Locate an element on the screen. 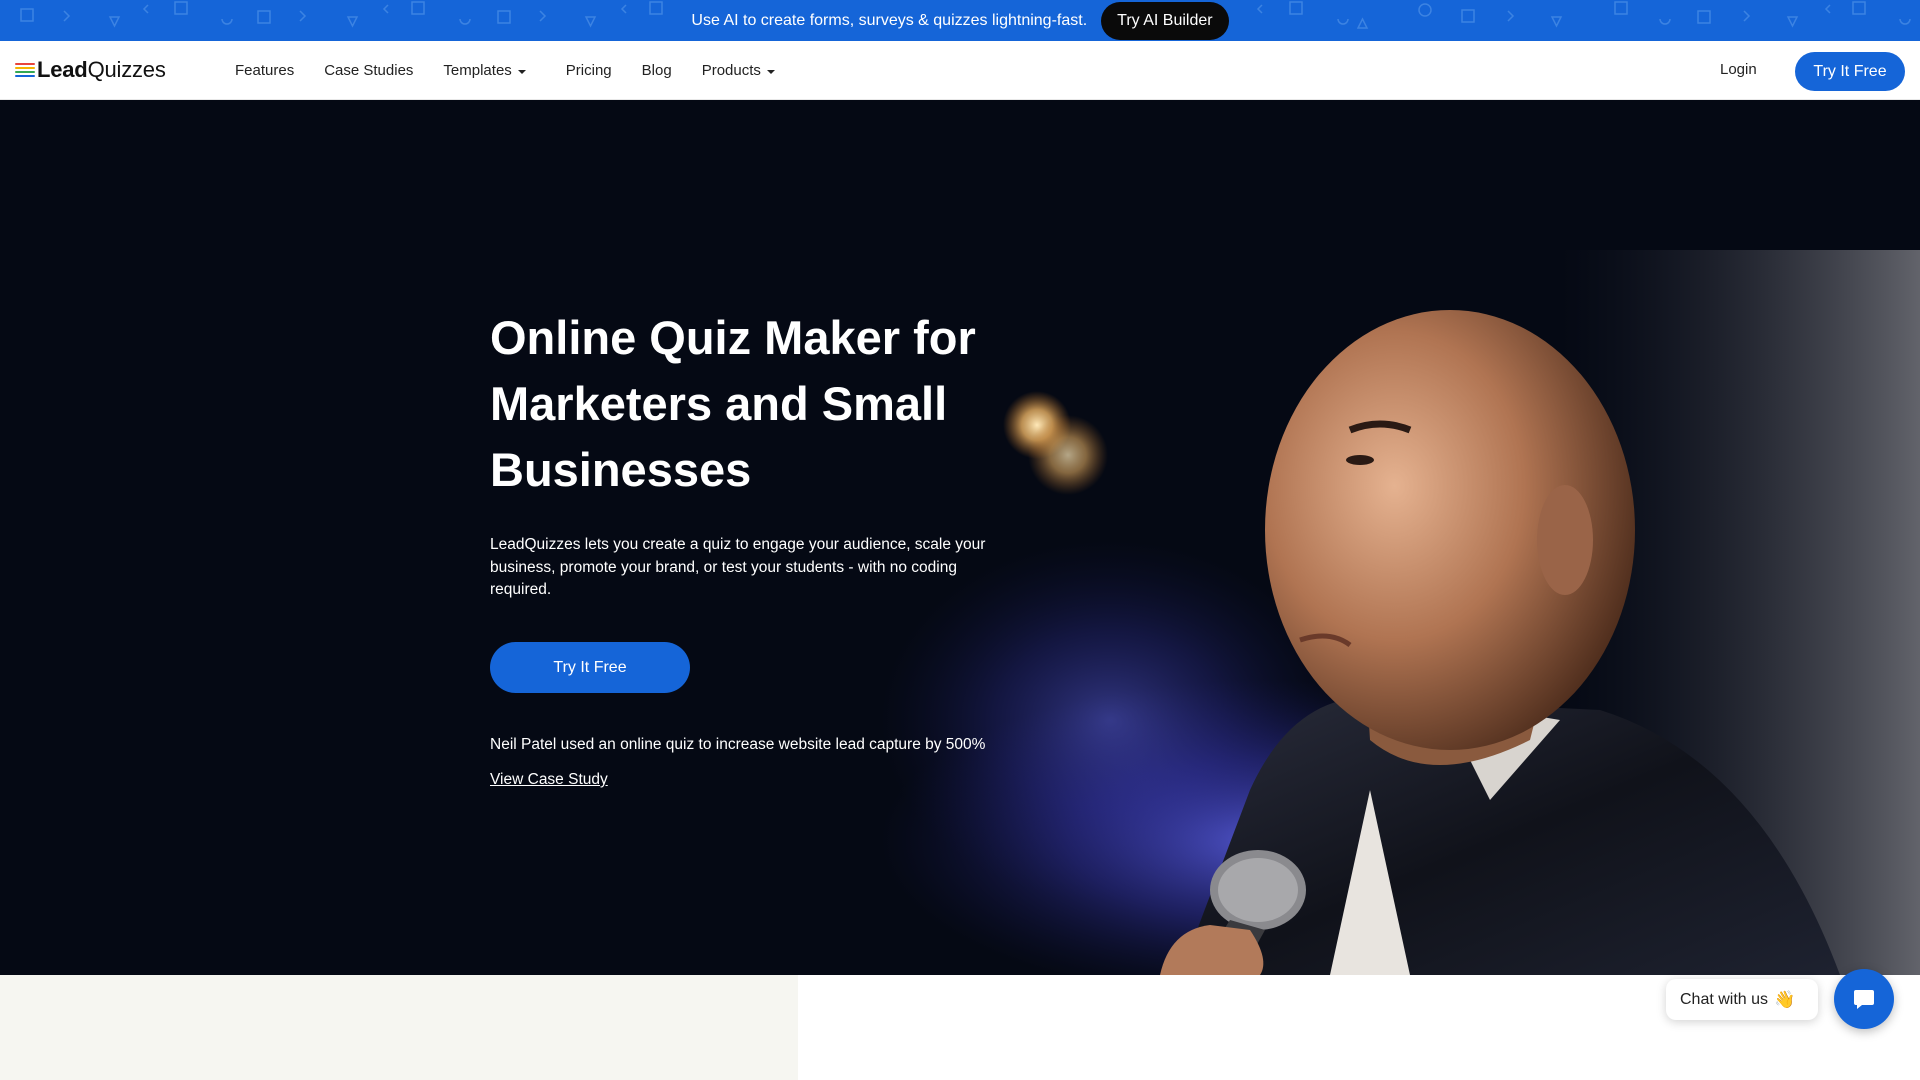 The height and width of the screenshot is (1080, 1920). chat-bubble-icon is located at coordinates (1864, 999).